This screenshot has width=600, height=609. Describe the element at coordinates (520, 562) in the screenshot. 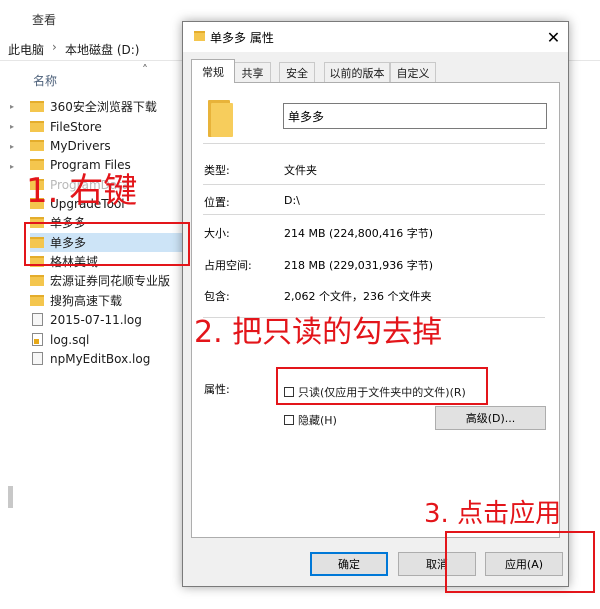

I see `annotation-highlight-apply` at that location.